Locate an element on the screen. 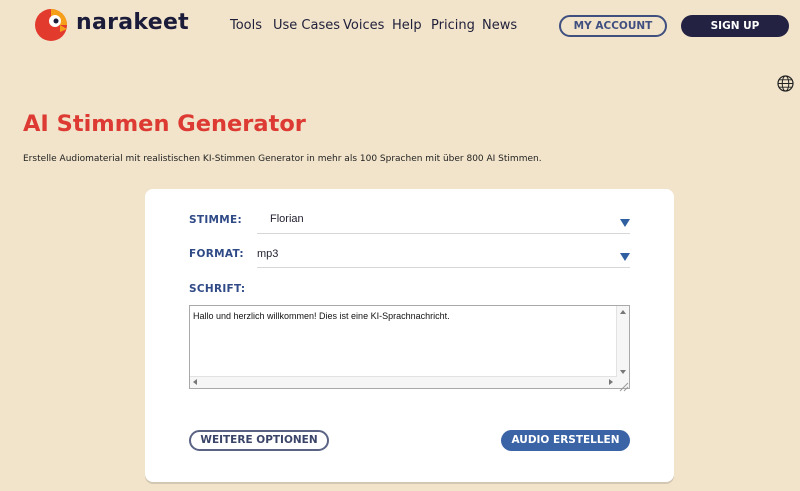 The width and height of the screenshot is (800, 491). format-select-underline is located at coordinates (443, 267).